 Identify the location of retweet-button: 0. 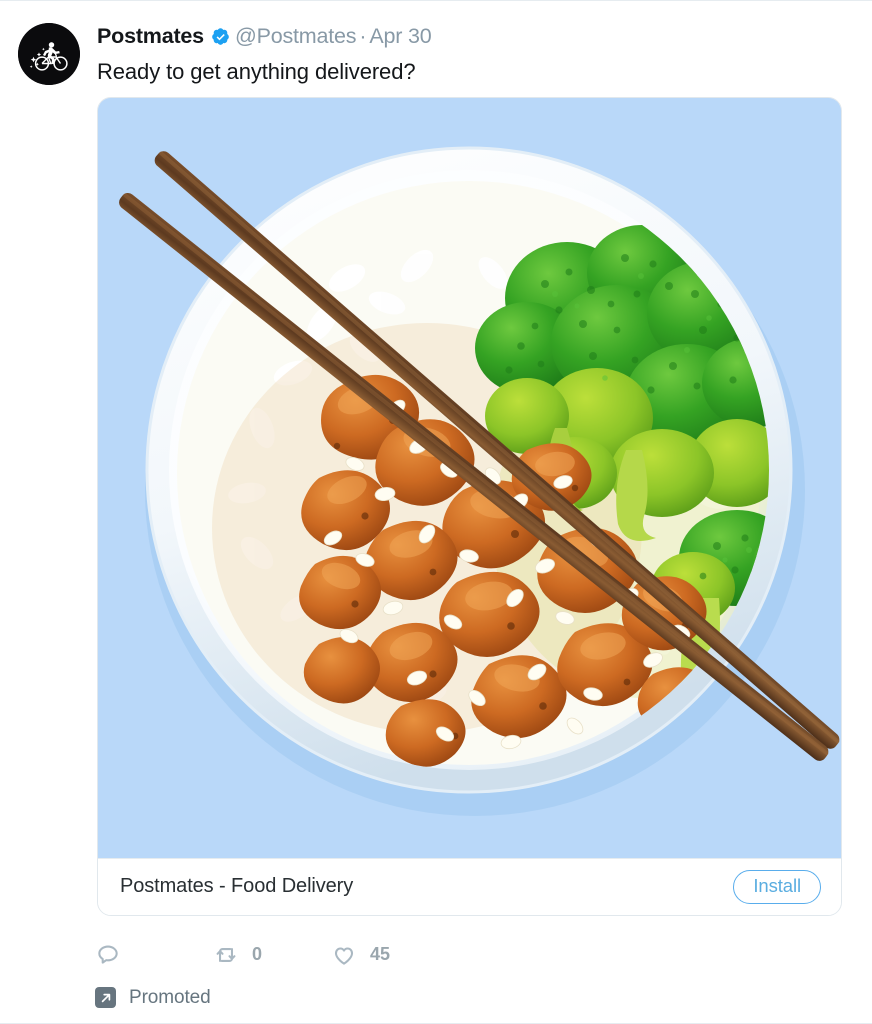
(272, 955).